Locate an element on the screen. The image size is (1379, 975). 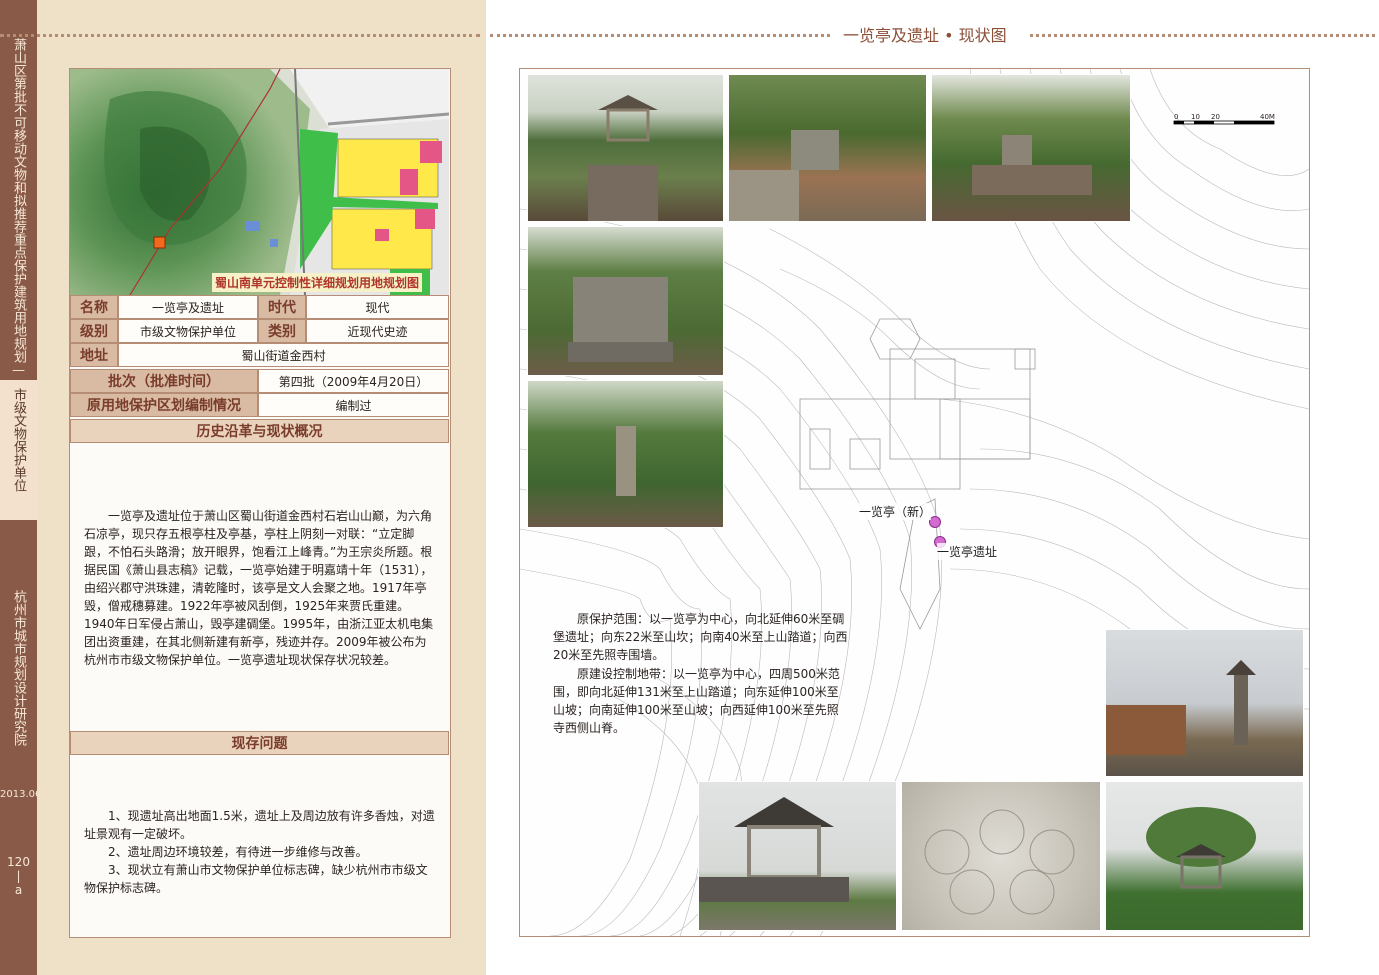
side-category: 市级文物保护单位 is located at coordinates (18, 440).